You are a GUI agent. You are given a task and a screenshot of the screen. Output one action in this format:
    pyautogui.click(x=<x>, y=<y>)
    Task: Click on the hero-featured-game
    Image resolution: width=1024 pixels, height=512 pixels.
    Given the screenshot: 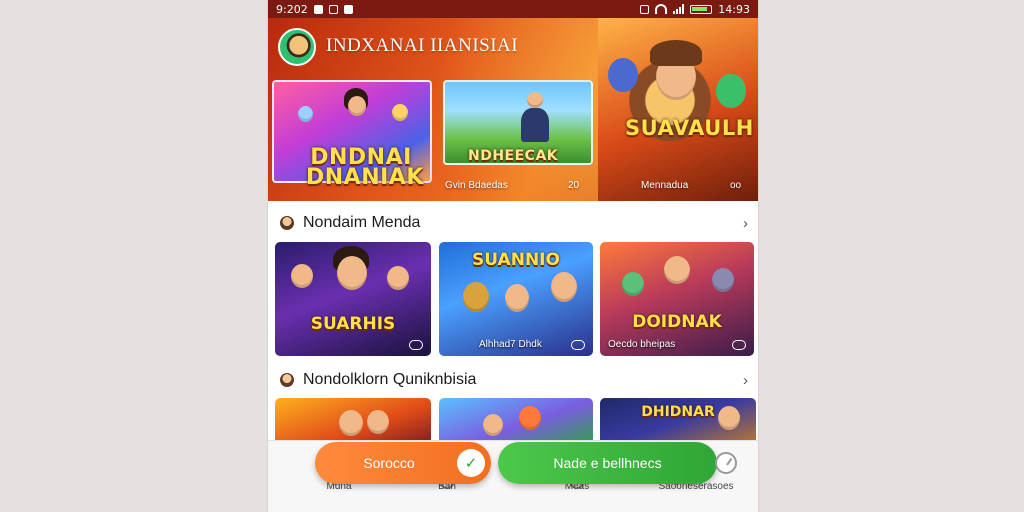 What is the action you would take?
    pyautogui.click(x=678, y=109)
    